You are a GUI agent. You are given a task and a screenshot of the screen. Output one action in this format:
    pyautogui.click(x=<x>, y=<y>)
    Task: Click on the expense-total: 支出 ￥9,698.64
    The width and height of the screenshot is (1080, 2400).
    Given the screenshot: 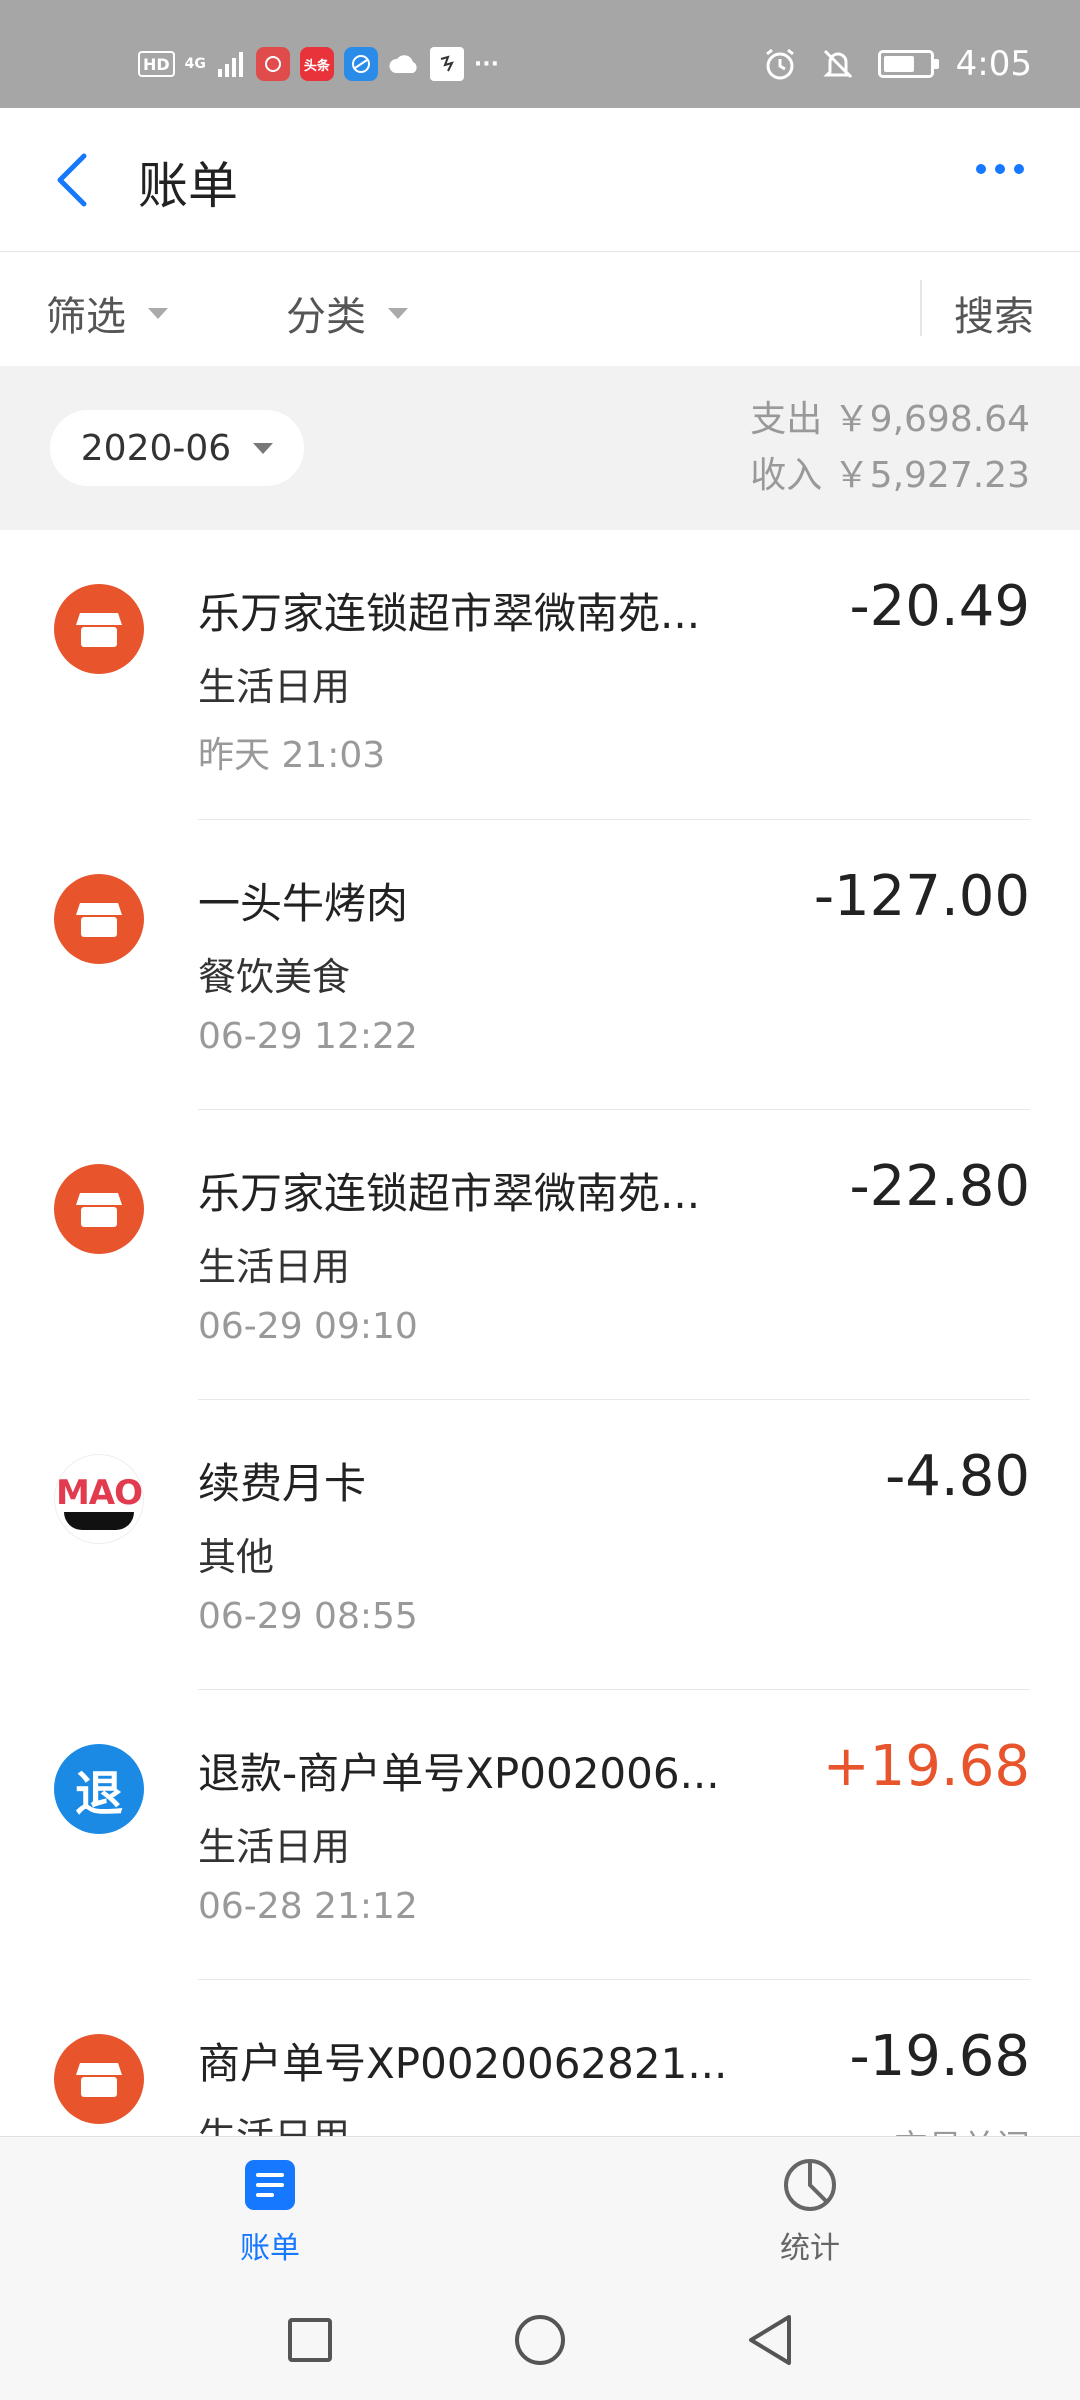 What is the action you would take?
    pyautogui.click(x=890, y=419)
    